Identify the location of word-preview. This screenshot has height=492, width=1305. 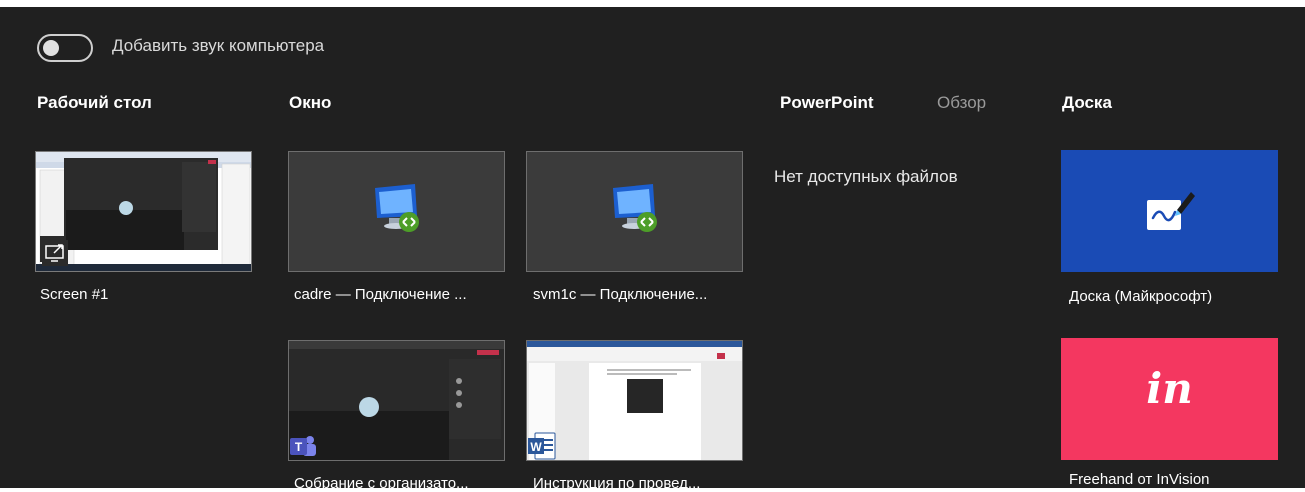
(634, 400).